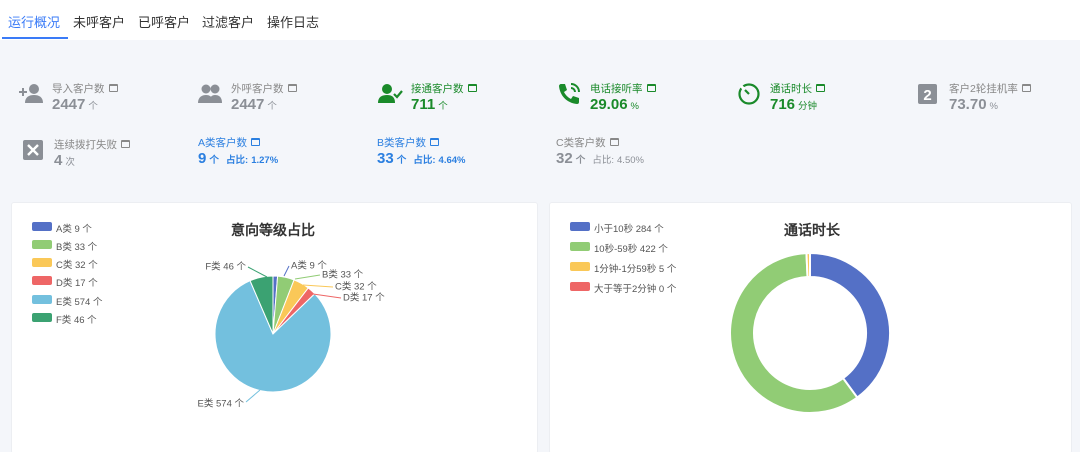 The width and height of the screenshot is (1080, 452). I want to click on pie-slice-label: E类 574 个, so click(221, 404).